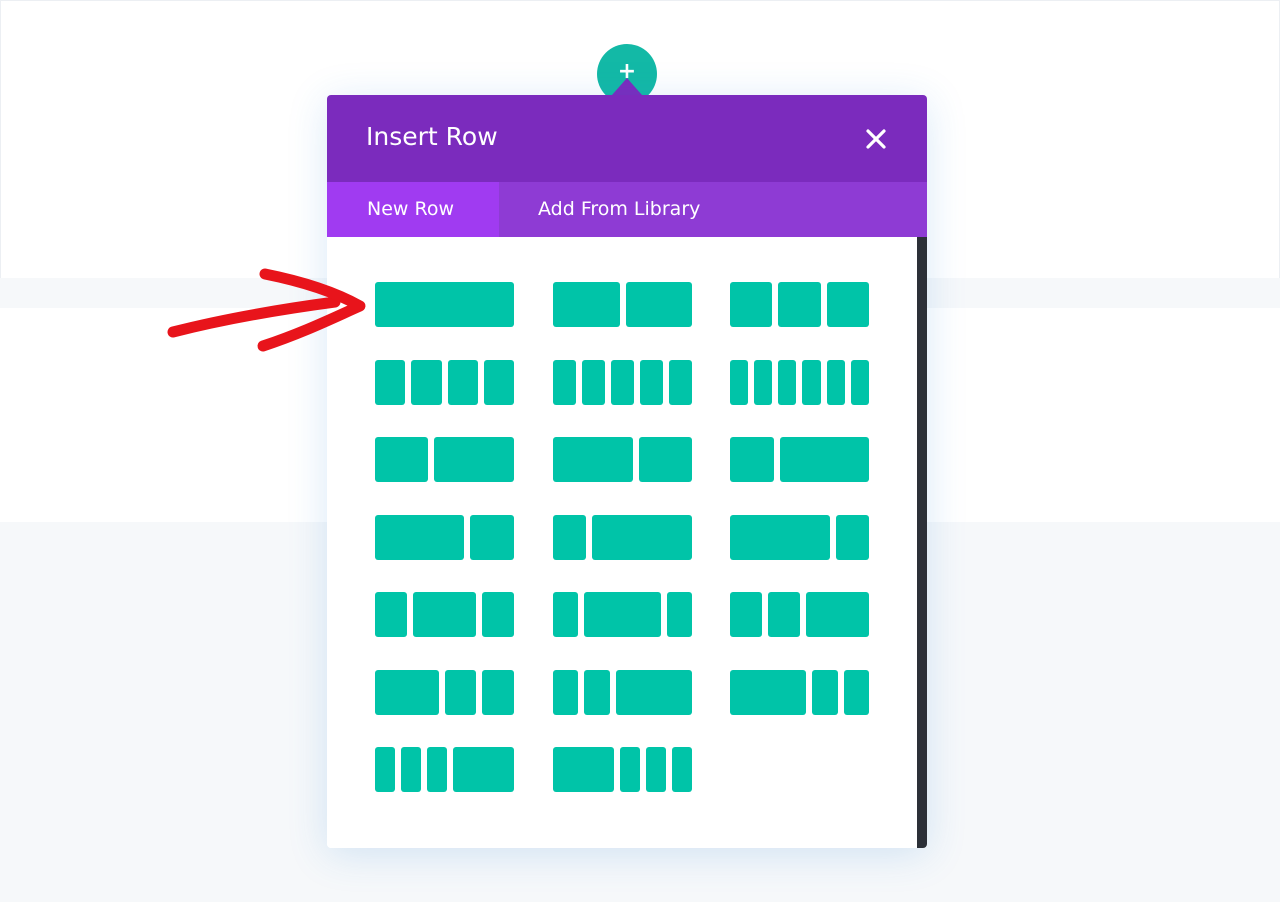 The image size is (1280, 902). I want to click on modal-tabs: New Row Add From Library, so click(627, 209).